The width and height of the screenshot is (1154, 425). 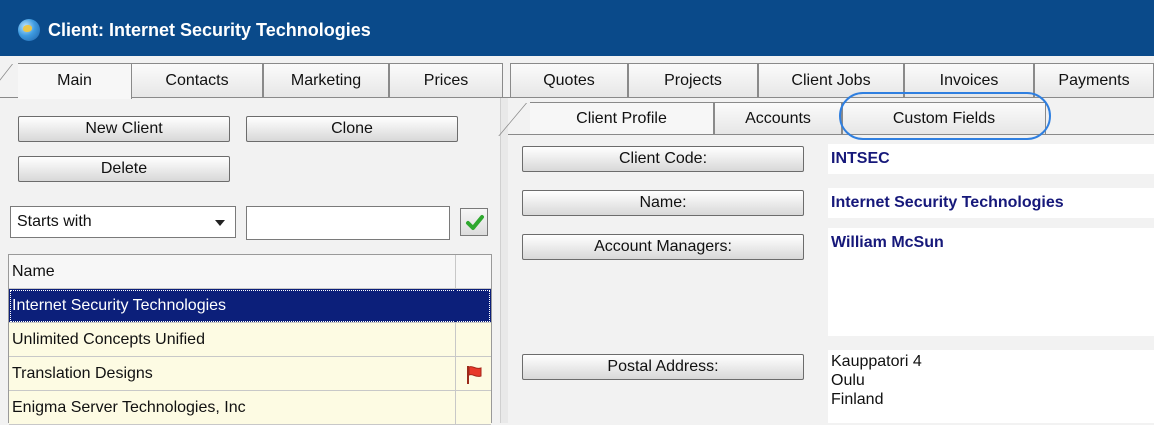 I want to click on tab-accounts: Accounts, so click(x=778, y=118).